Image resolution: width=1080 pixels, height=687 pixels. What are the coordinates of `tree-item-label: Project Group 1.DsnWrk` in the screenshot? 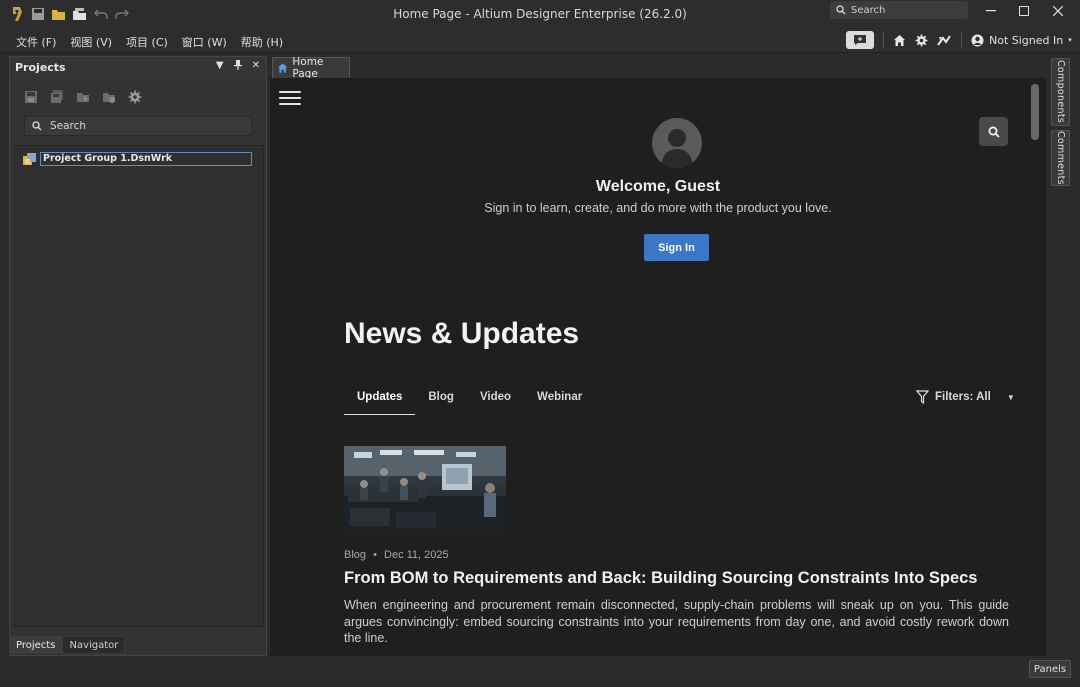 It's located at (146, 159).